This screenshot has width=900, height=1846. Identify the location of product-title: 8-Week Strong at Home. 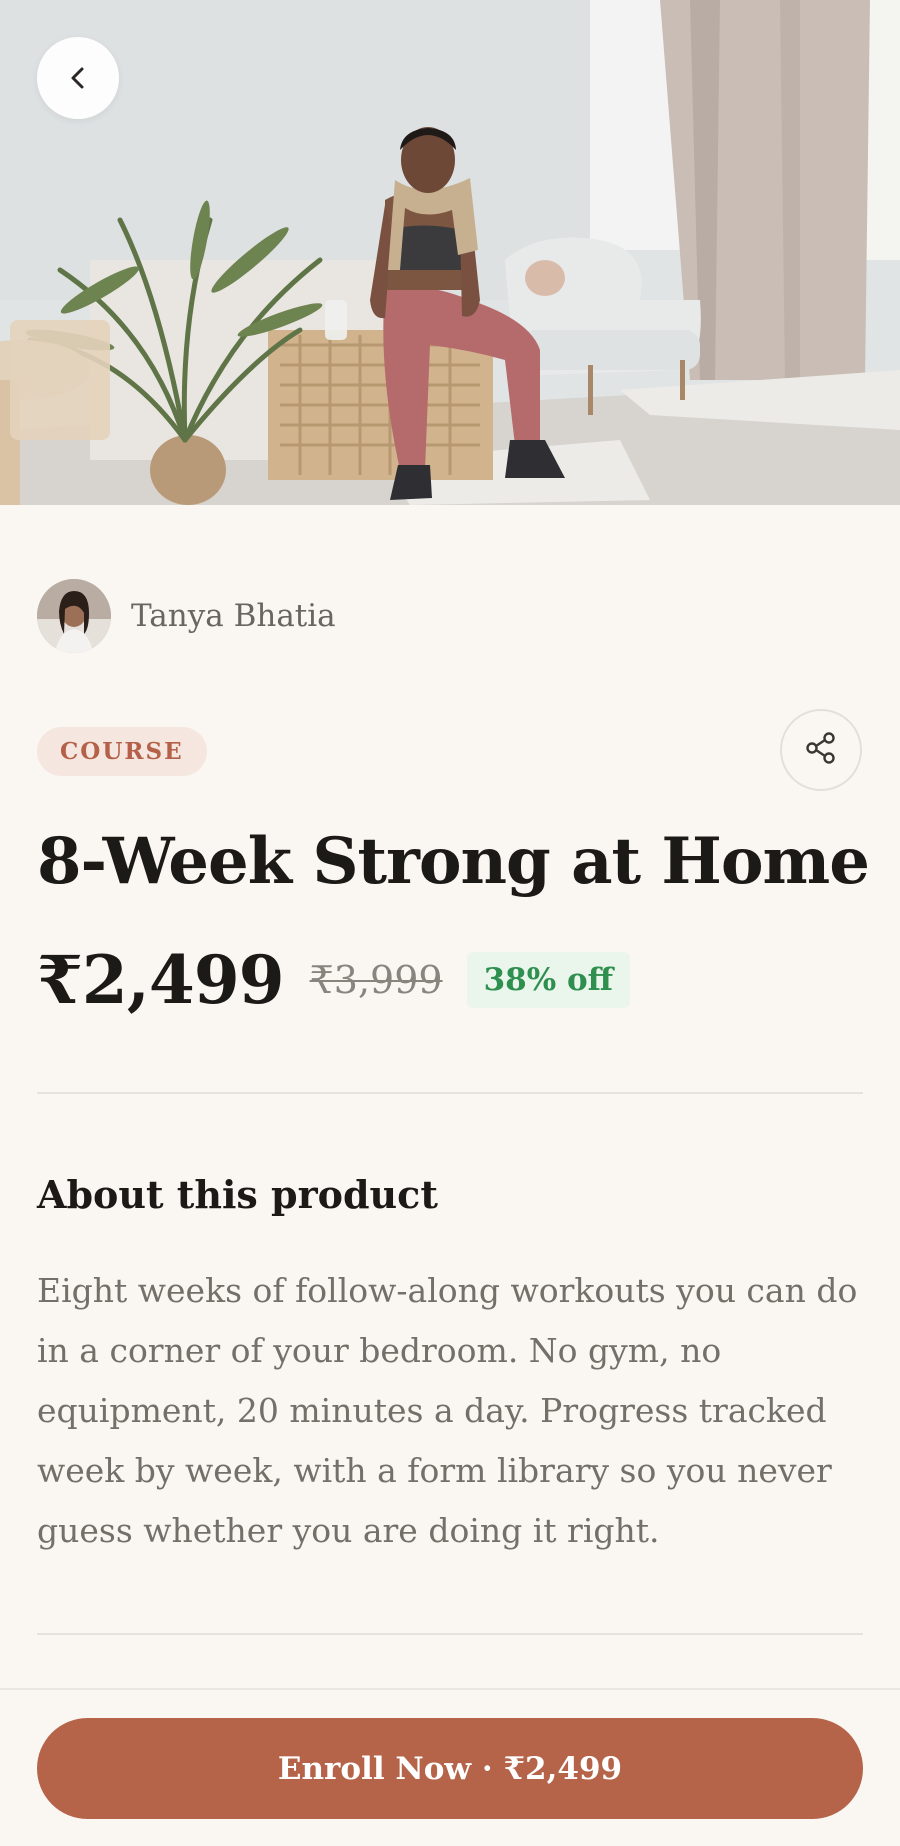
(453, 861).